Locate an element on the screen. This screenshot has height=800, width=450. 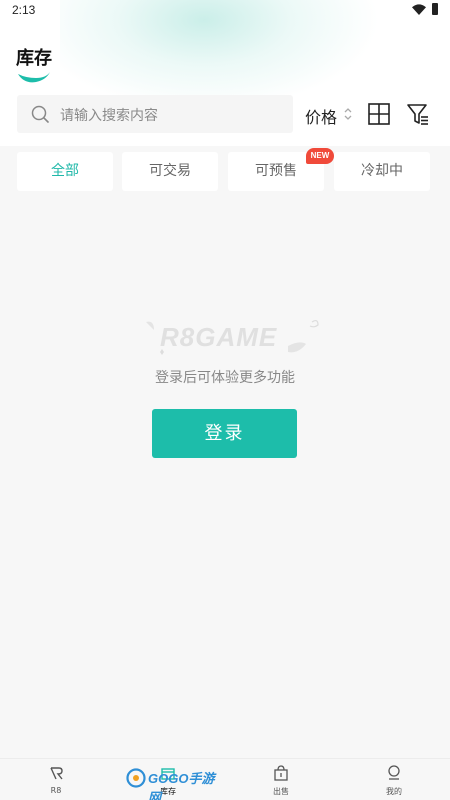
wifi-icon is located at coordinates (419, 9).